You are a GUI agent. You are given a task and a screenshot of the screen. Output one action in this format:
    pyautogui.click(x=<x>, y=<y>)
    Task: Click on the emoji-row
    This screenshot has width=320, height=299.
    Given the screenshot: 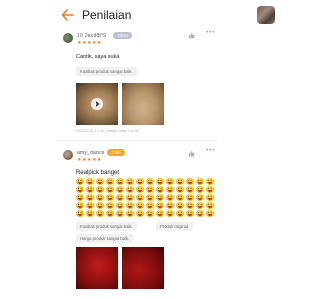 What is the action you would take?
    pyautogui.click(x=151, y=198)
    